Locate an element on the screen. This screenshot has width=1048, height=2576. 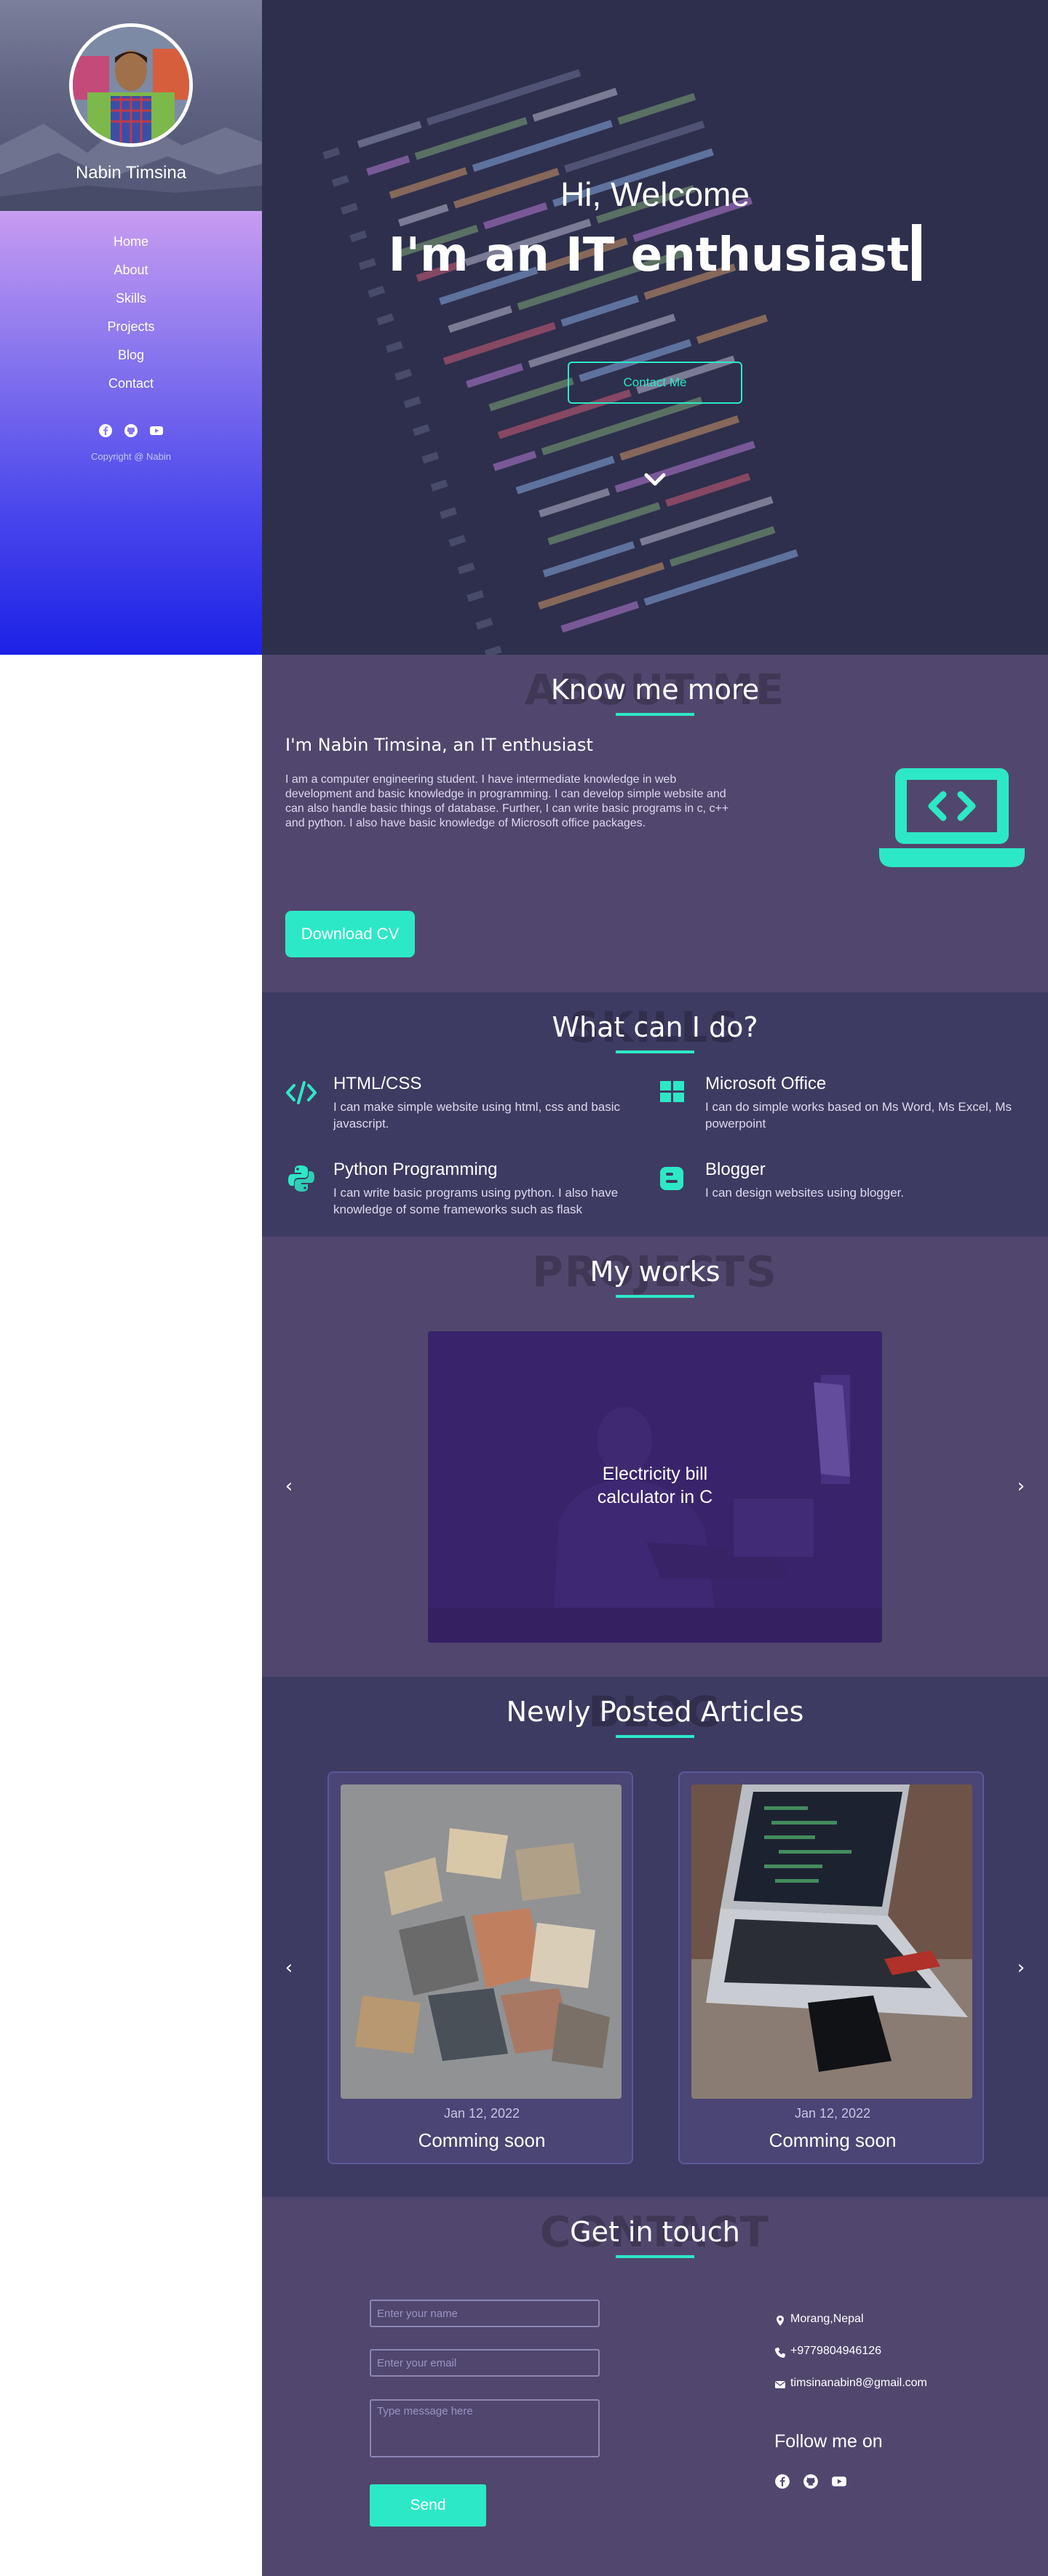
nav-contact: Contact is located at coordinates (131, 383).